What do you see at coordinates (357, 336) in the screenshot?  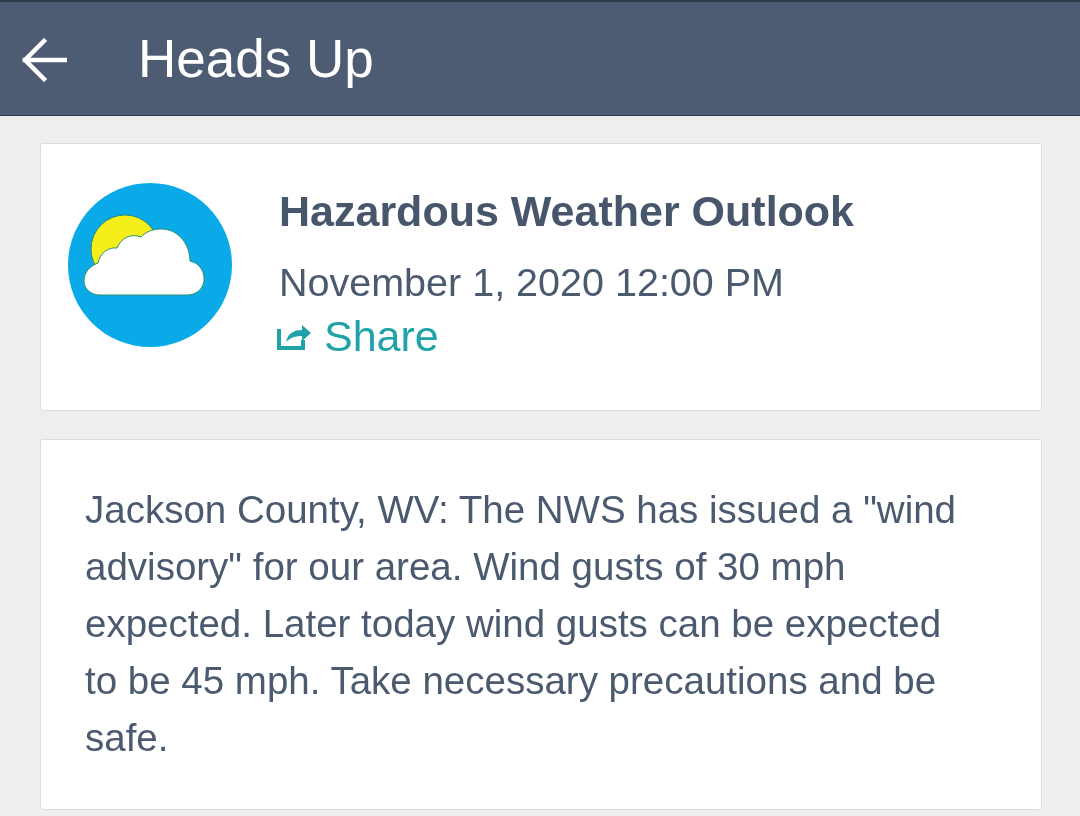 I see `share-link: Share` at bounding box center [357, 336].